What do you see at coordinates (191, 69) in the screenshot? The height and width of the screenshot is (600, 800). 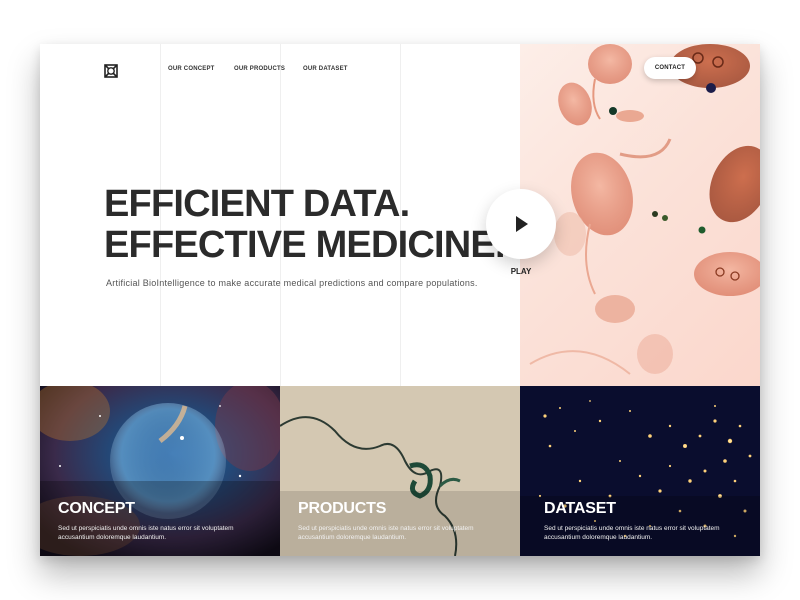 I see `nav-our-concept: OUR CONCEPT` at bounding box center [191, 69].